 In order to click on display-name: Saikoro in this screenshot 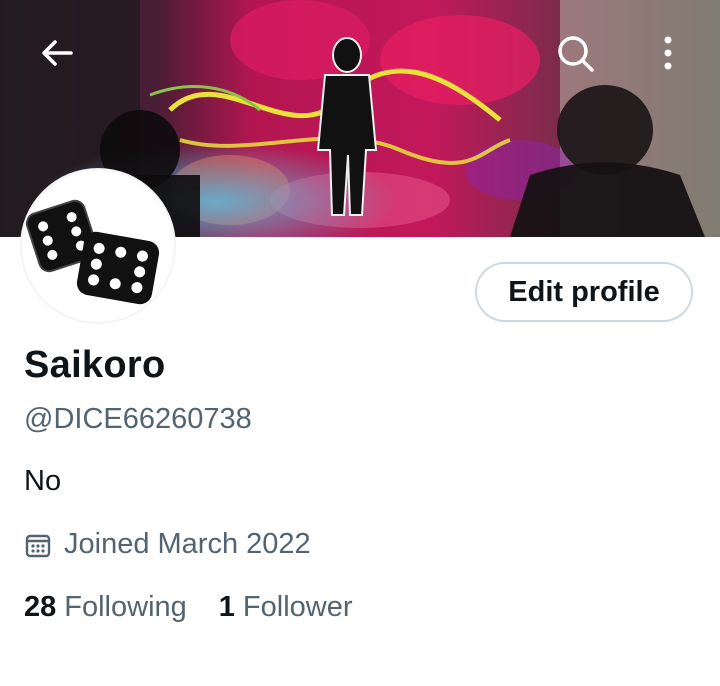, I will do `click(95, 365)`.